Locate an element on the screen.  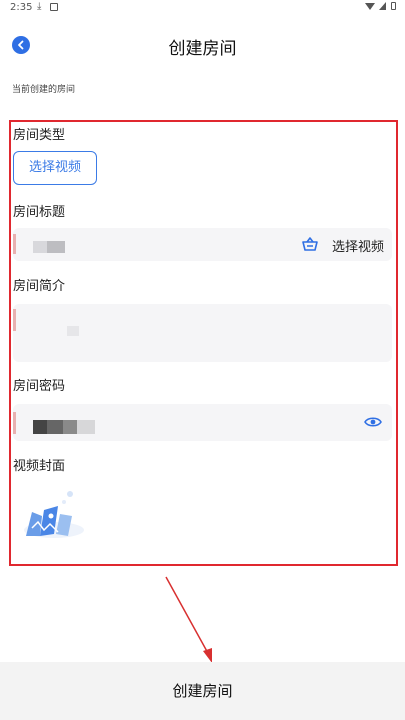
create-room-button: 创建房间 is located at coordinates (202, 691).